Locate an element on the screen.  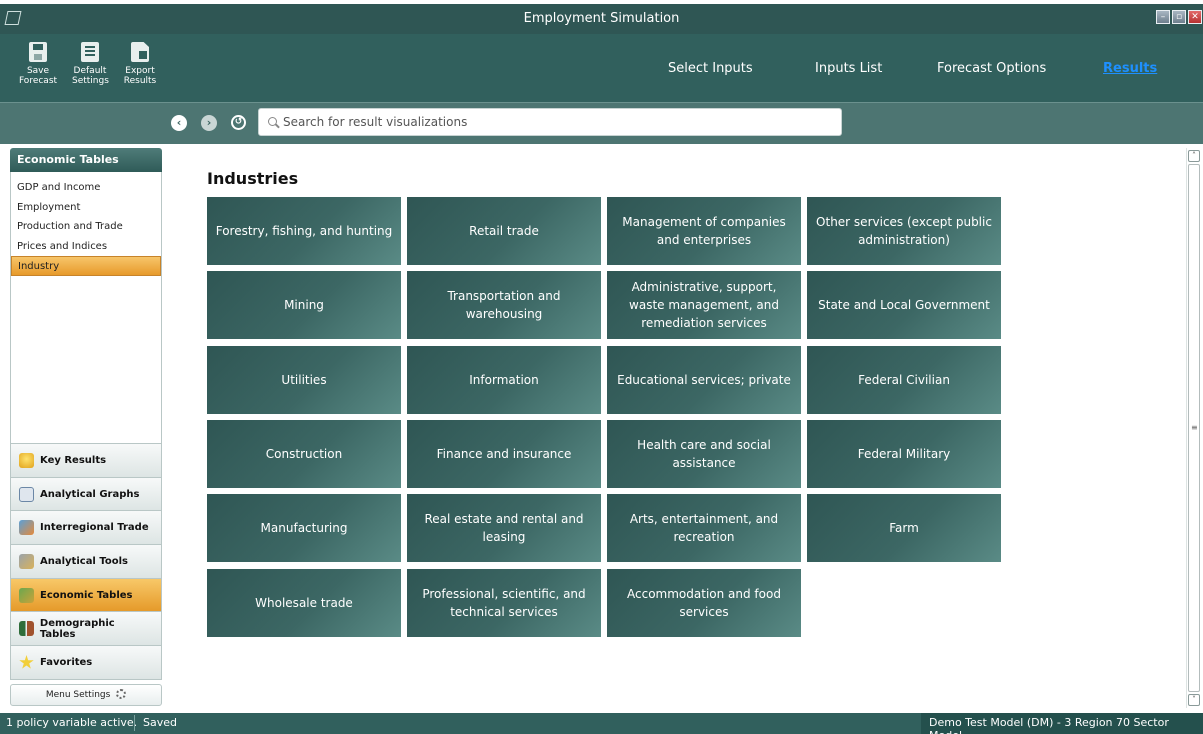
category-interregional-trade: Interregional Trade is located at coordinates (86, 528).